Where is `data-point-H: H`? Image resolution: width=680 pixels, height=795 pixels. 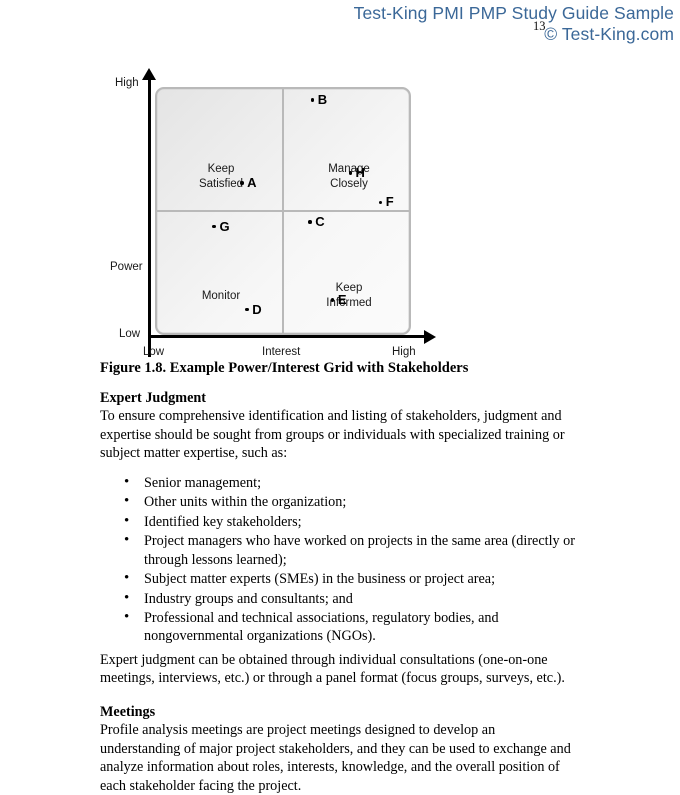 data-point-H: H is located at coordinates (356, 172).